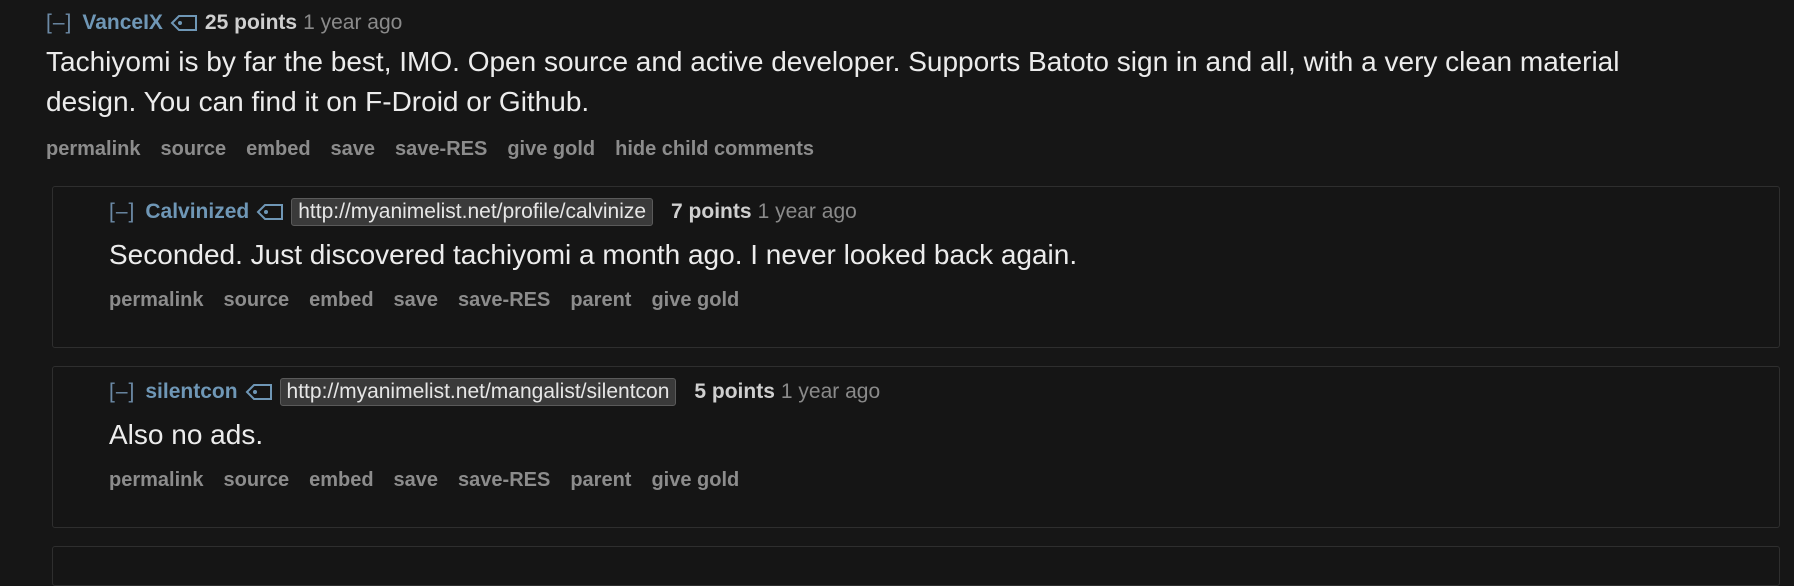 This screenshot has height=586, width=1794. I want to click on author-link: silentcon, so click(191, 392).